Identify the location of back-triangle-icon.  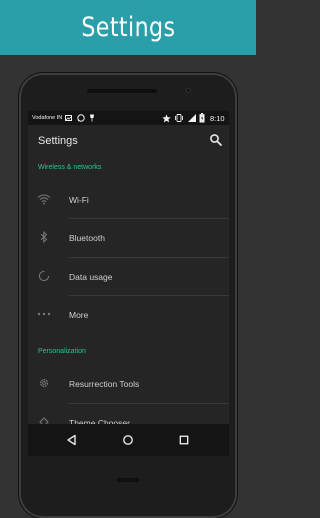
(72, 440).